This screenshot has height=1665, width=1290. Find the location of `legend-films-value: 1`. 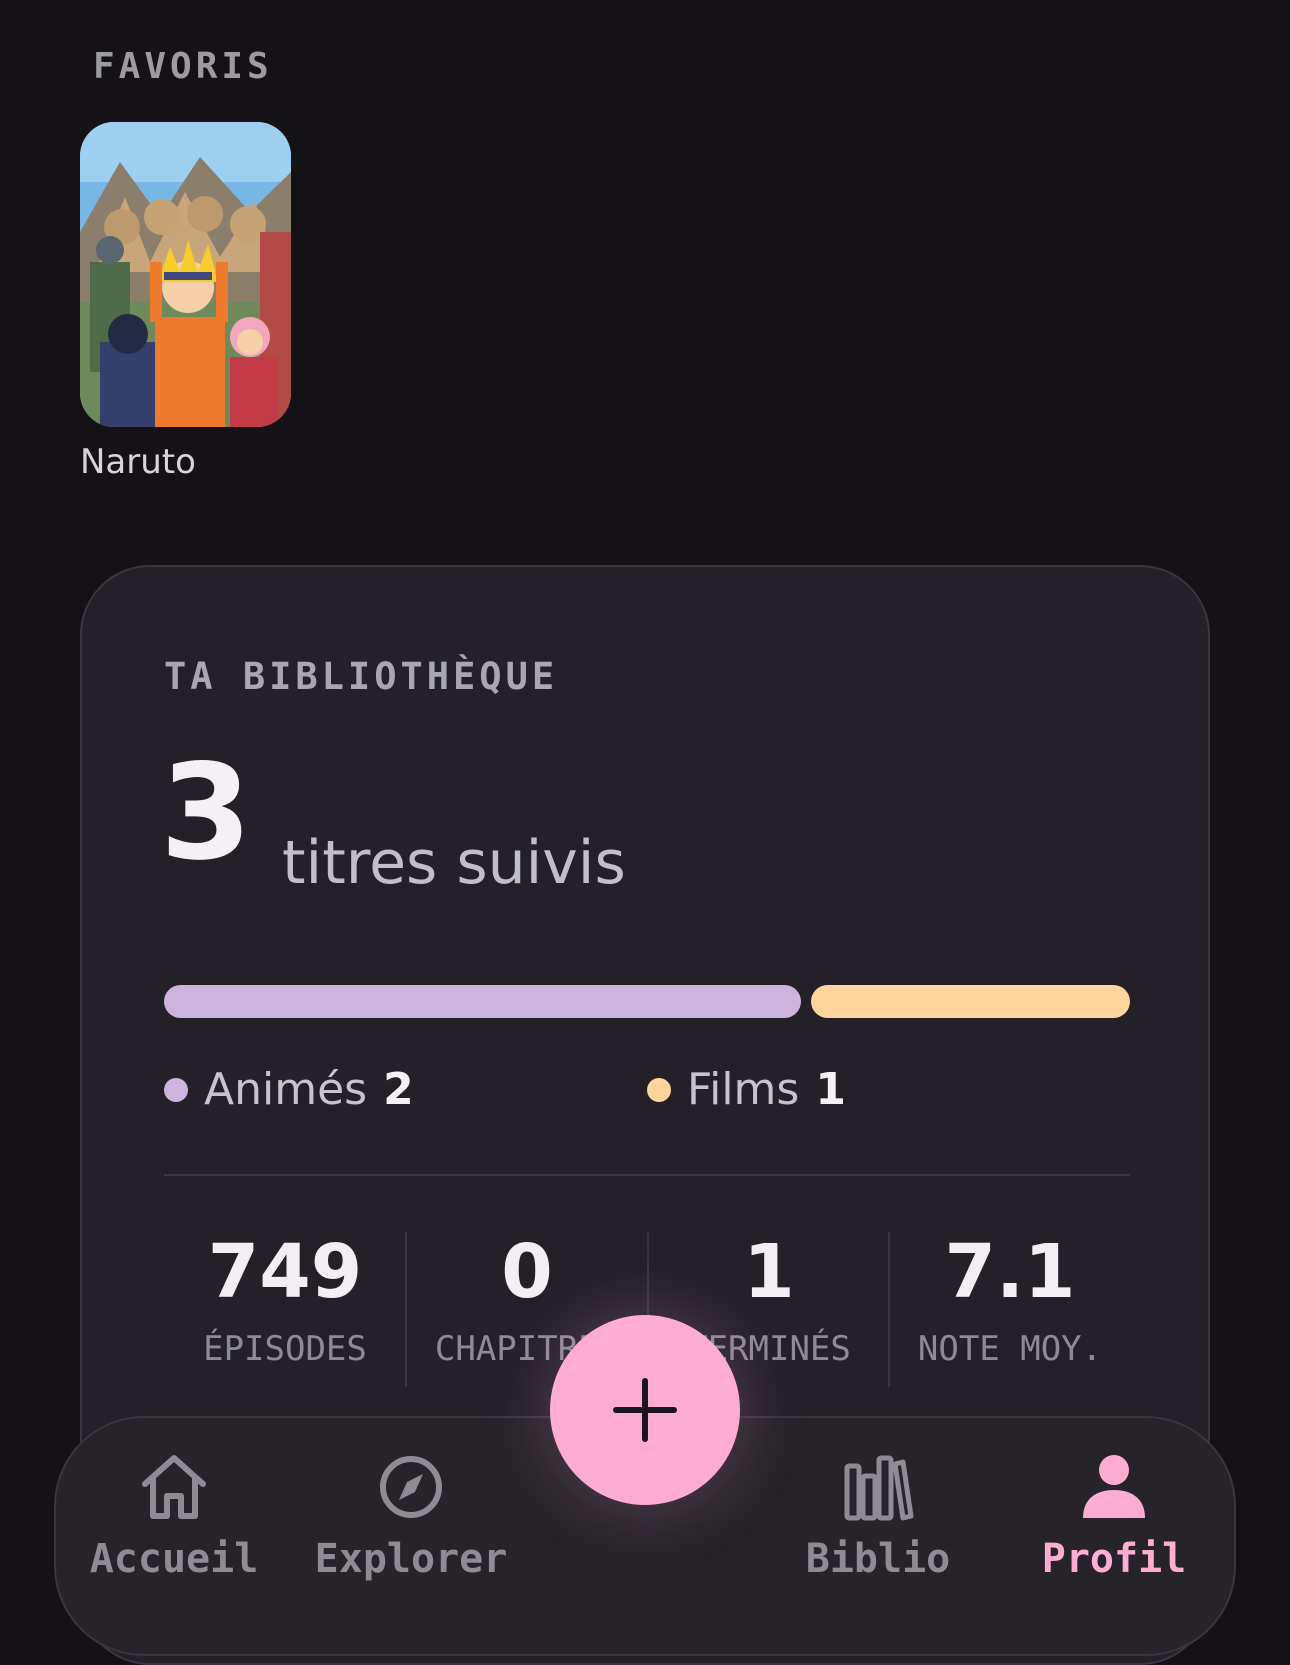

legend-films-value: 1 is located at coordinates (830, 1089).